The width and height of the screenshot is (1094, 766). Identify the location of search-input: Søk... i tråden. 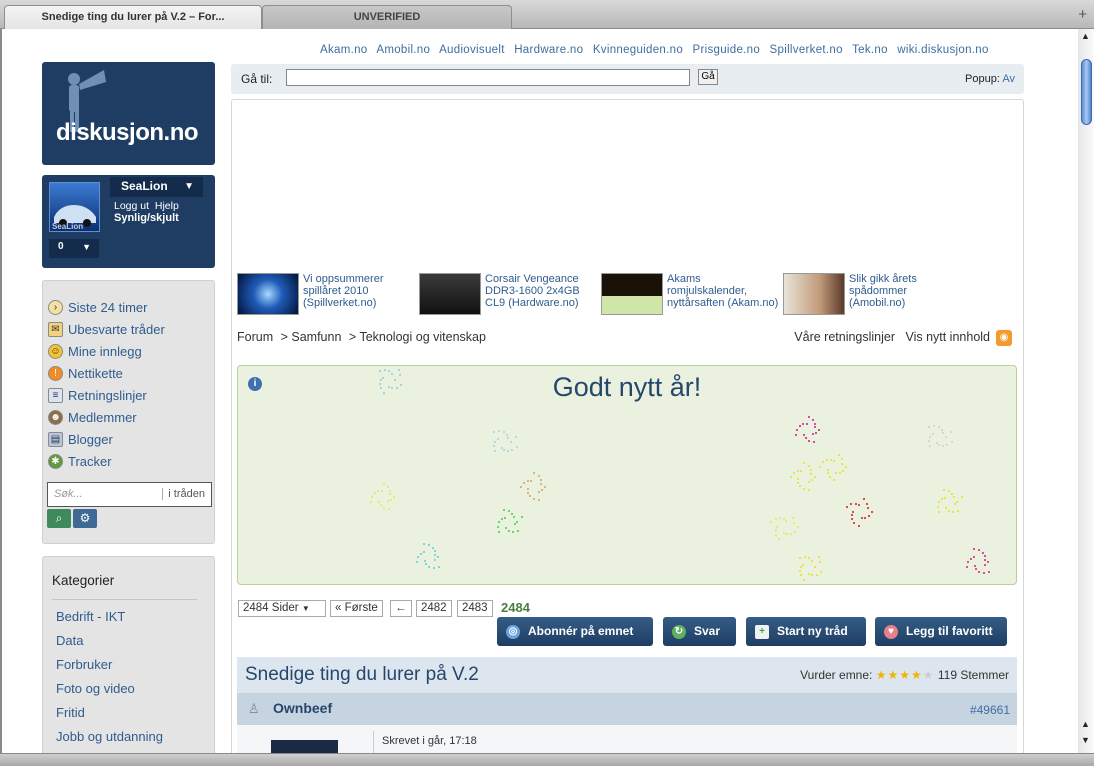
(129, 494).